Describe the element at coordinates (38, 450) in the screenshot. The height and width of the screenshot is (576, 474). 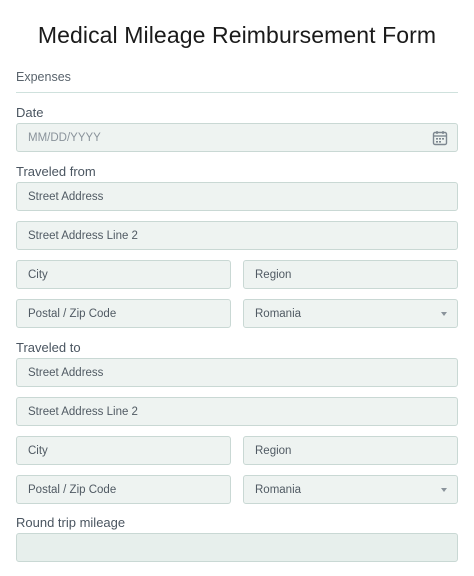
I see `to-city-placeholder: City` at that location.